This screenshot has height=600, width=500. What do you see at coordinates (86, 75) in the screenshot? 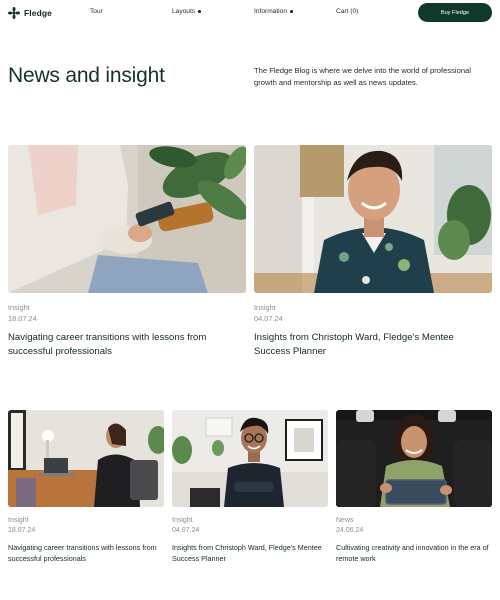
I see `page-title: News and insight` at bounding box center [86, 75].